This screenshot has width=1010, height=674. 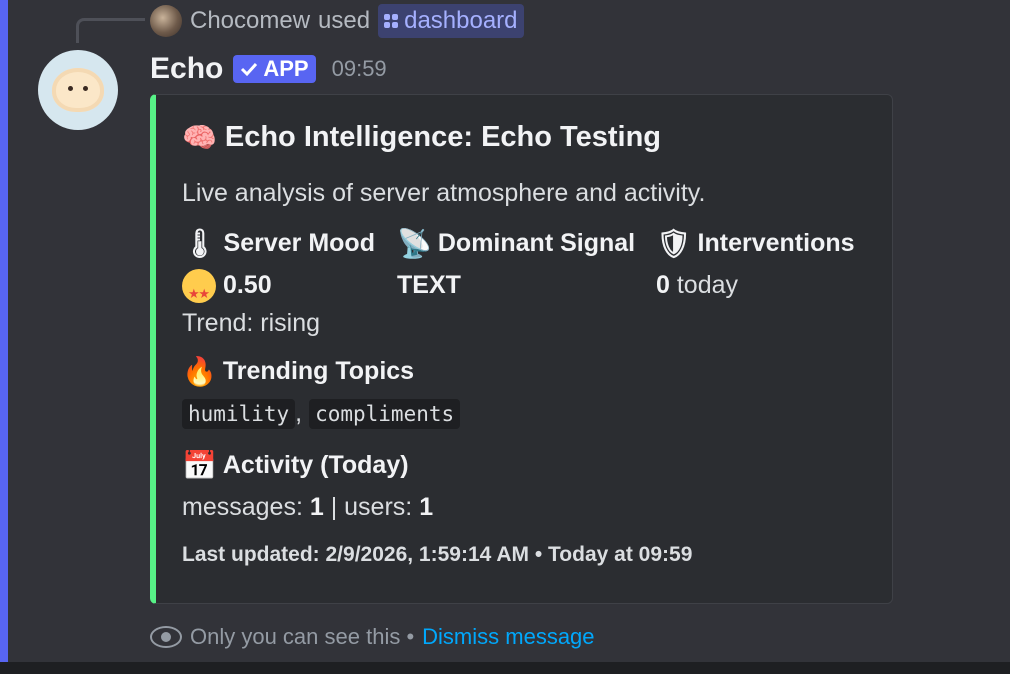 I want to click on ephemeral-text: Only you can see this •, so click(x=302, y=636).